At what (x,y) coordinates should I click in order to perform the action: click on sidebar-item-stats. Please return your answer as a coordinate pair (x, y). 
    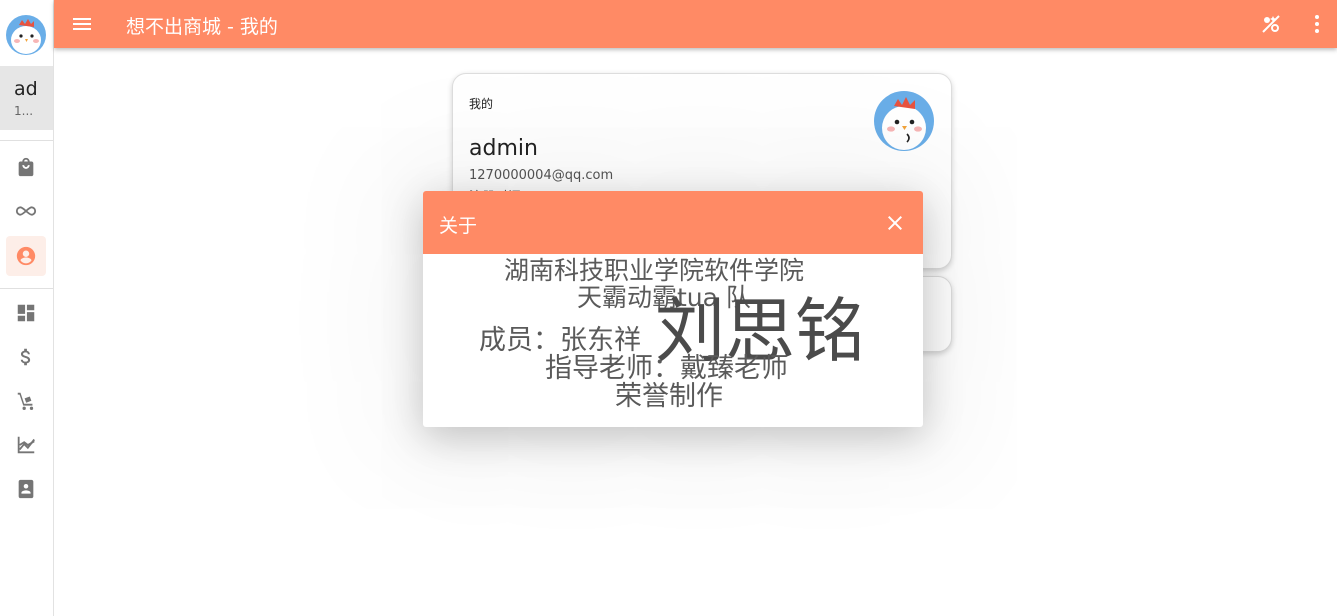
    Looking at the image, I should click on (26, 445).